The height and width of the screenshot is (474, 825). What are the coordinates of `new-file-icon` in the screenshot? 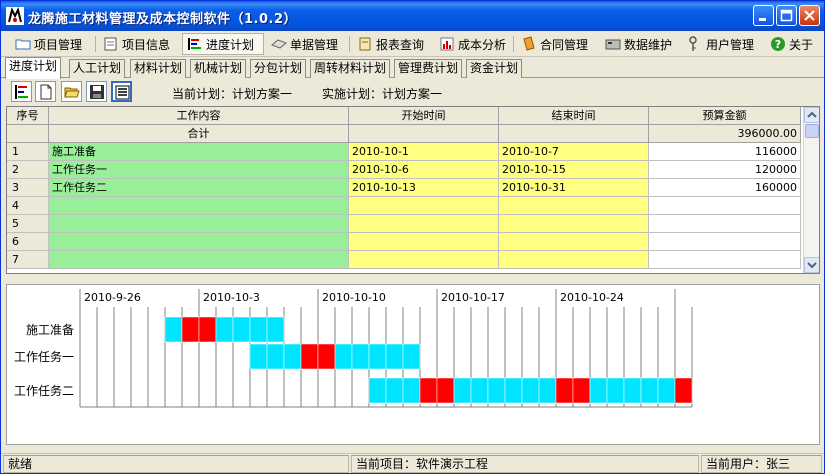 It's located at (46, 92).